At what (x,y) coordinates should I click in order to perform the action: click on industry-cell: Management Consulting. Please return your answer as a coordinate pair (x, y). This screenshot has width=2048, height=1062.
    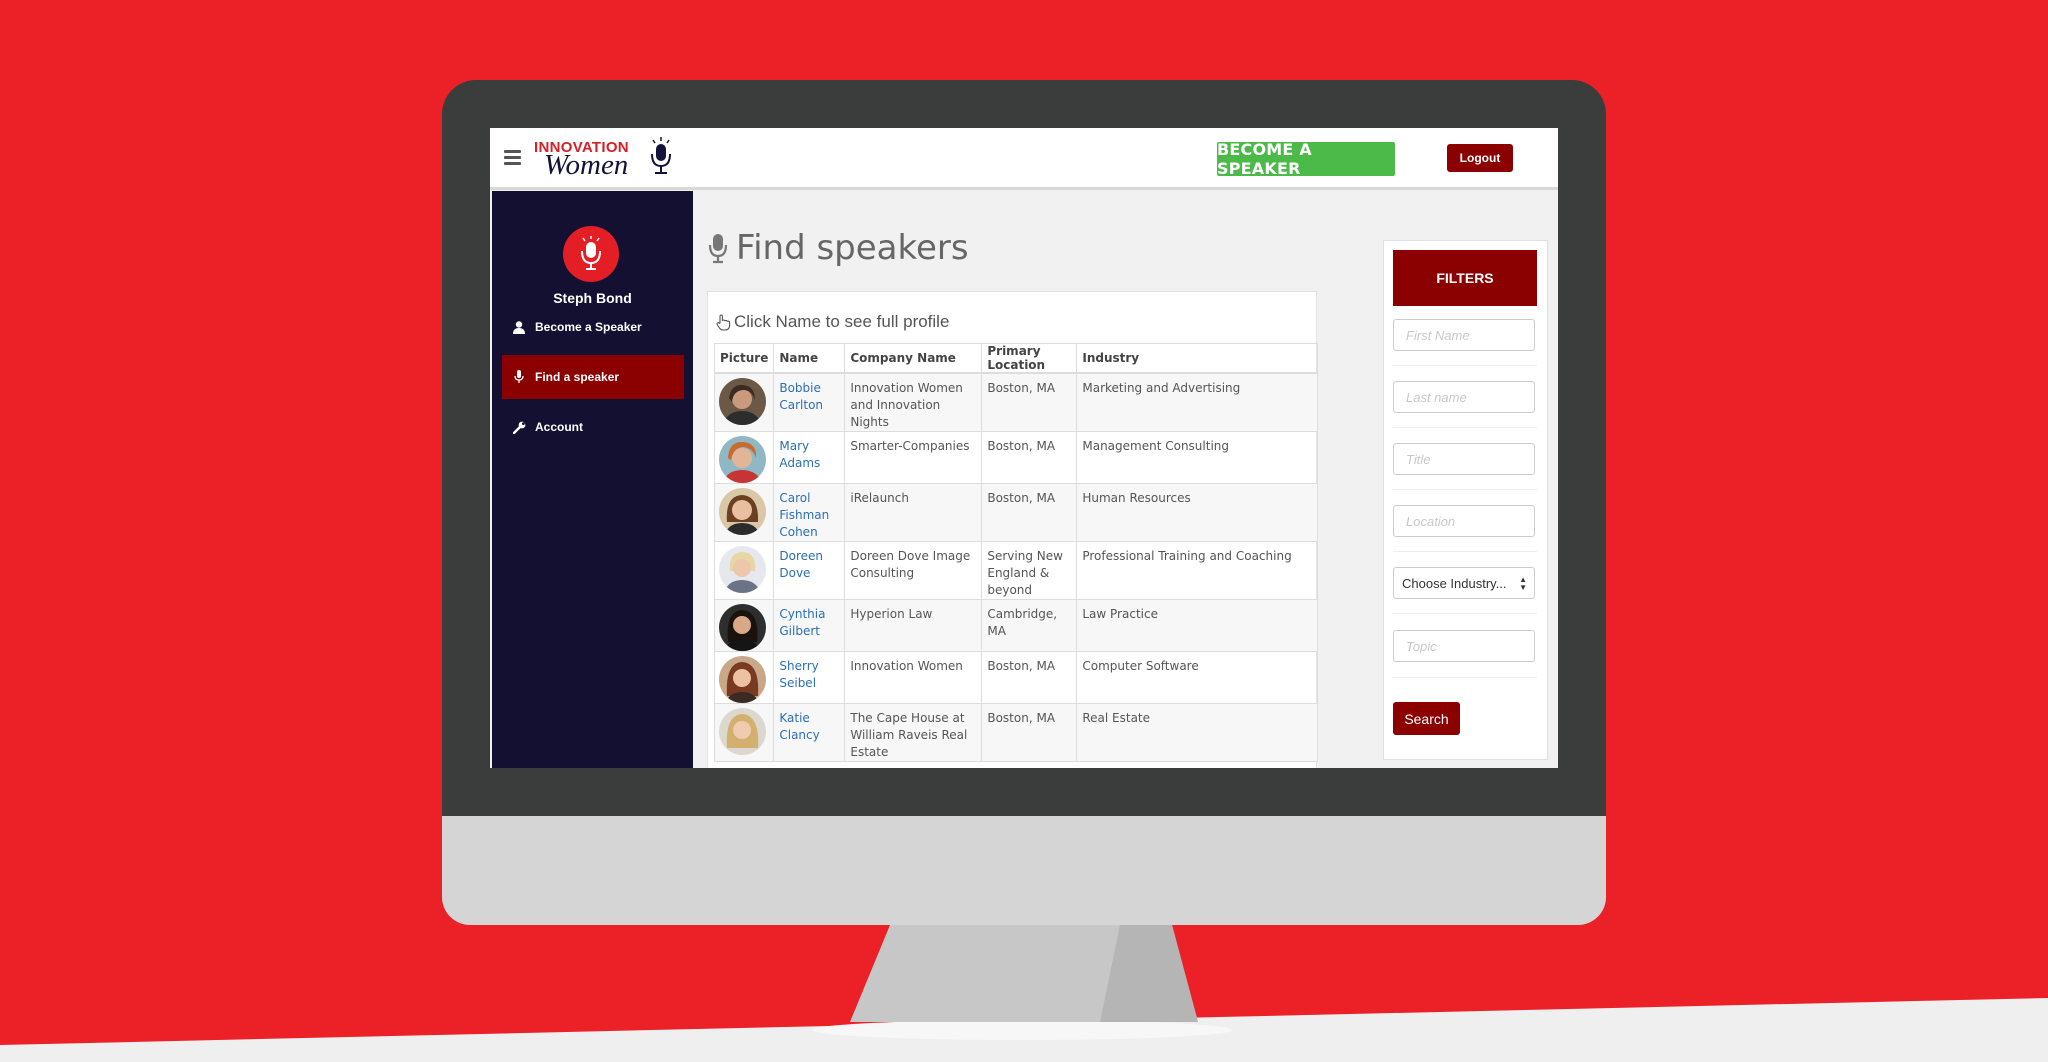
    Looking at the image, I should click on (1197, 457).